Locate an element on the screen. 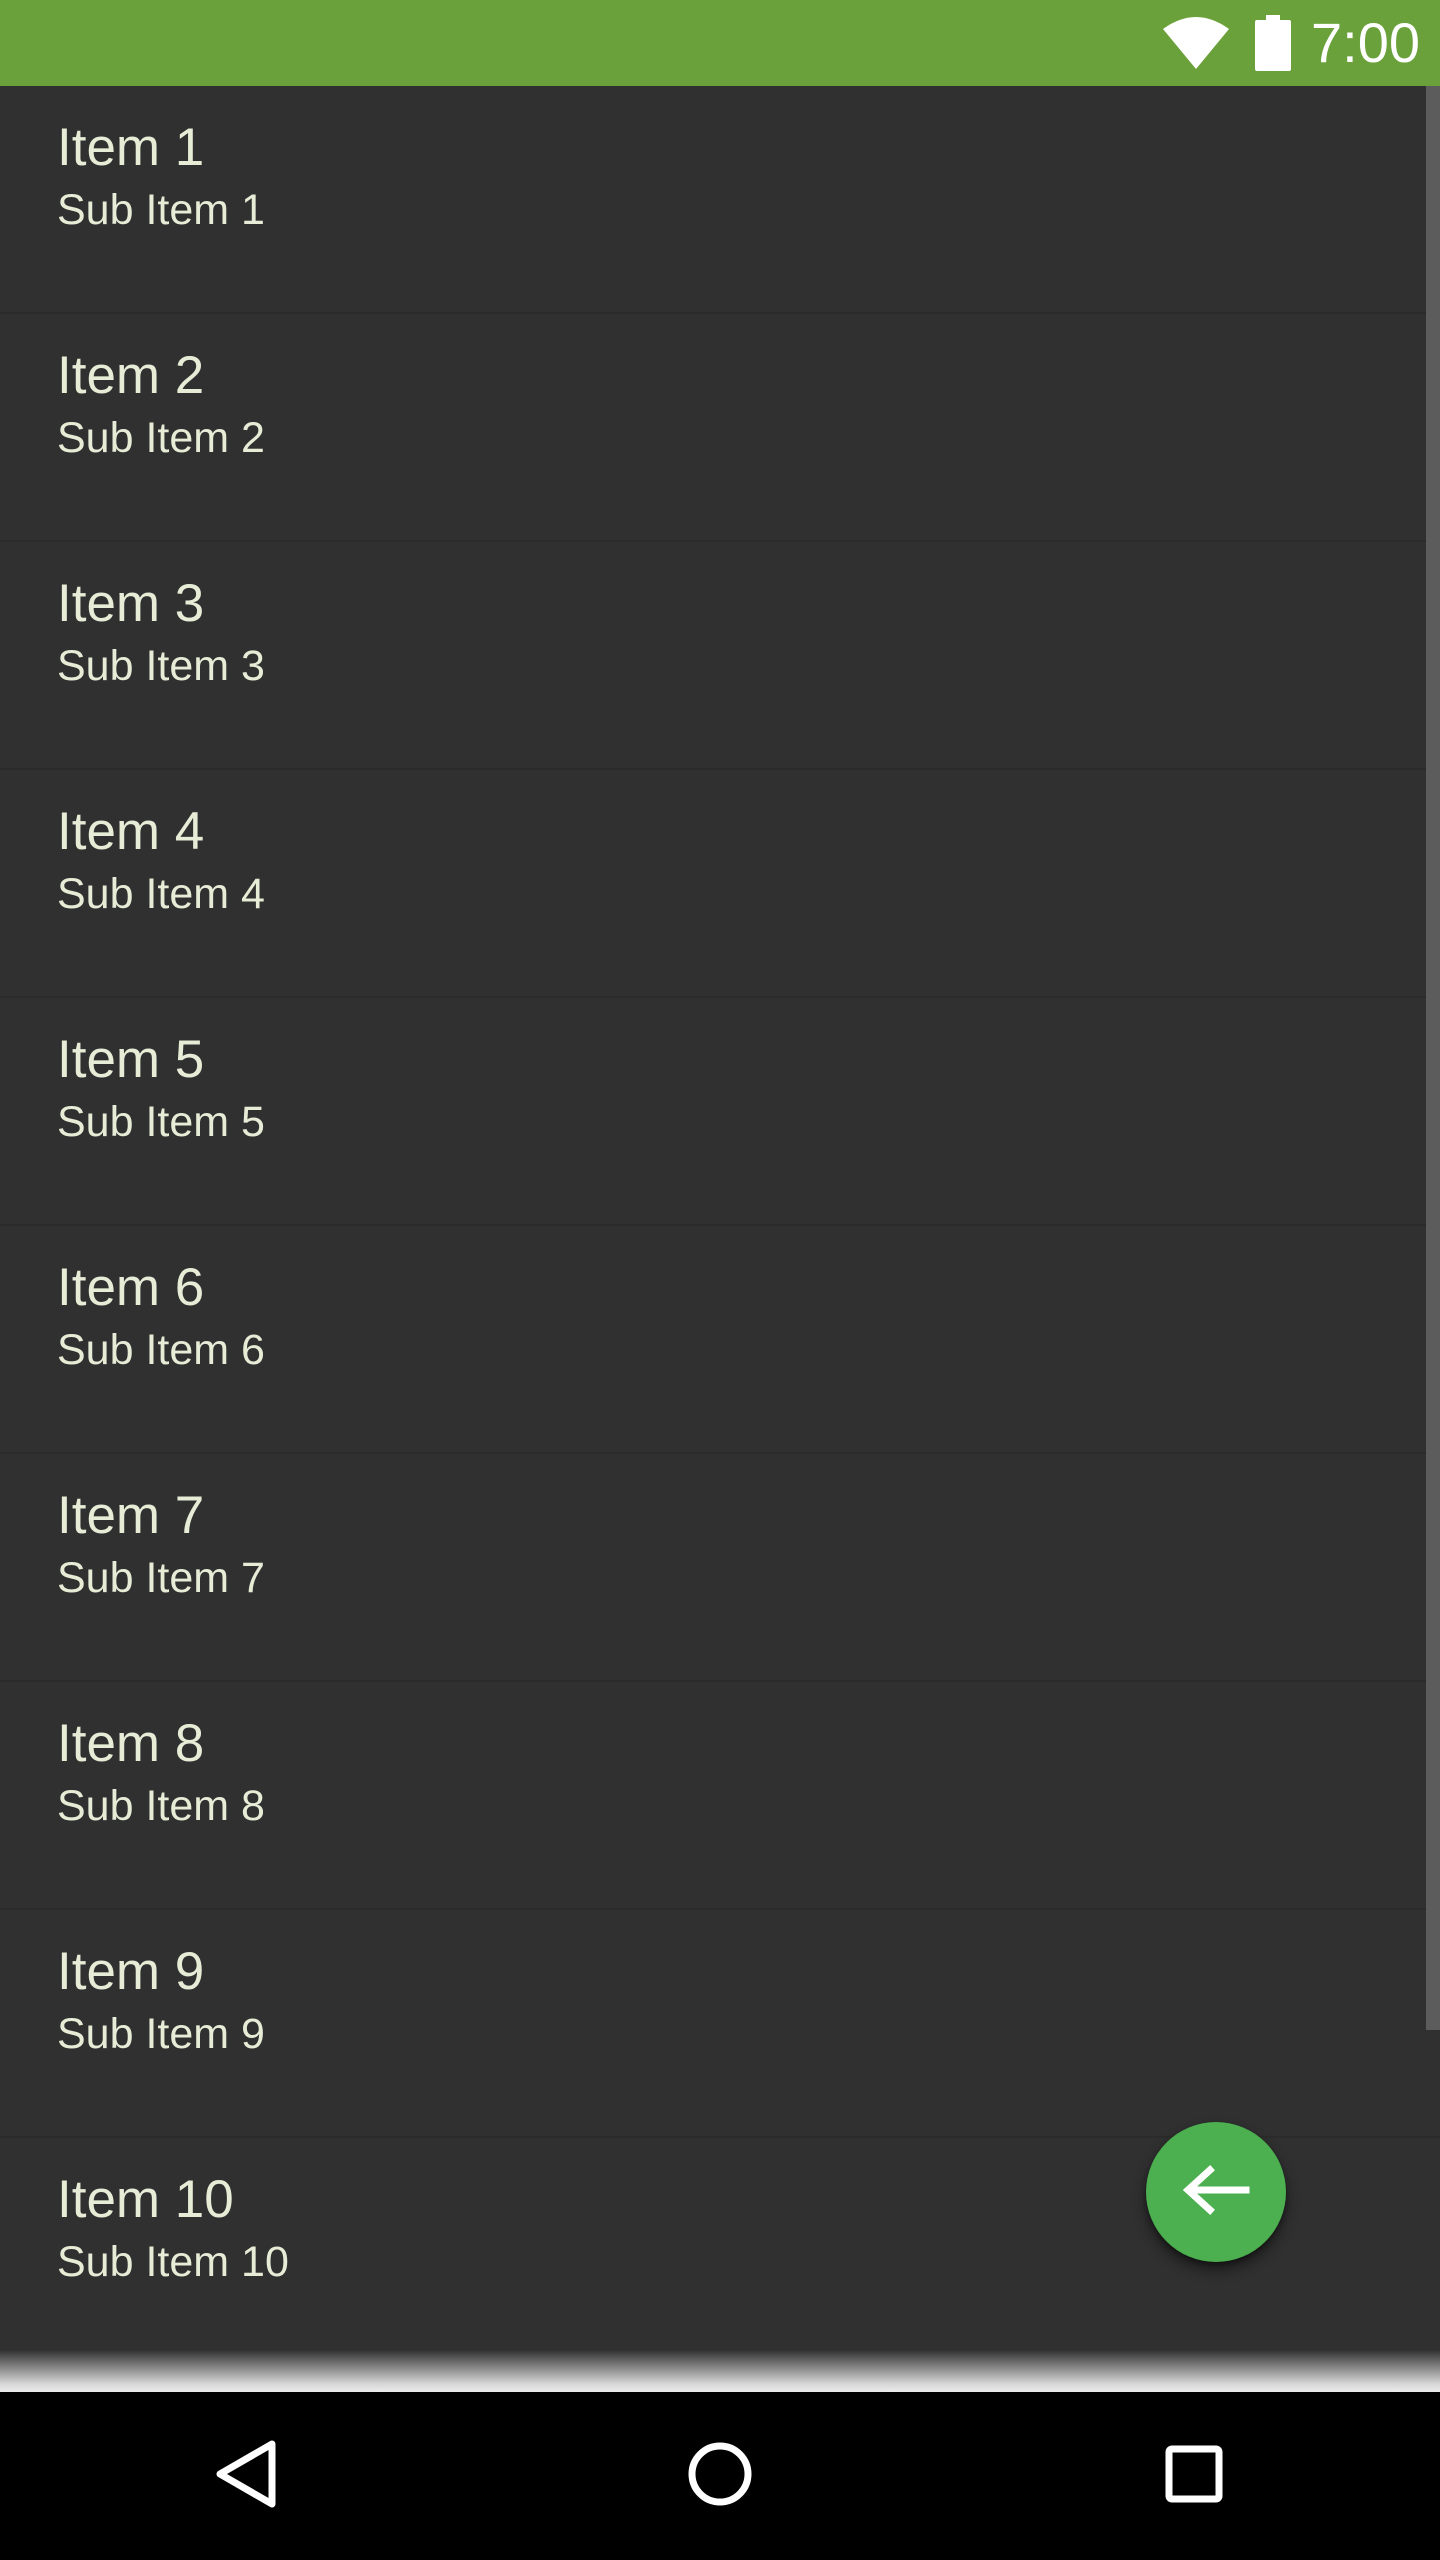  item-subtitle: Sub Item 2 is located at coordinates (161, 438).